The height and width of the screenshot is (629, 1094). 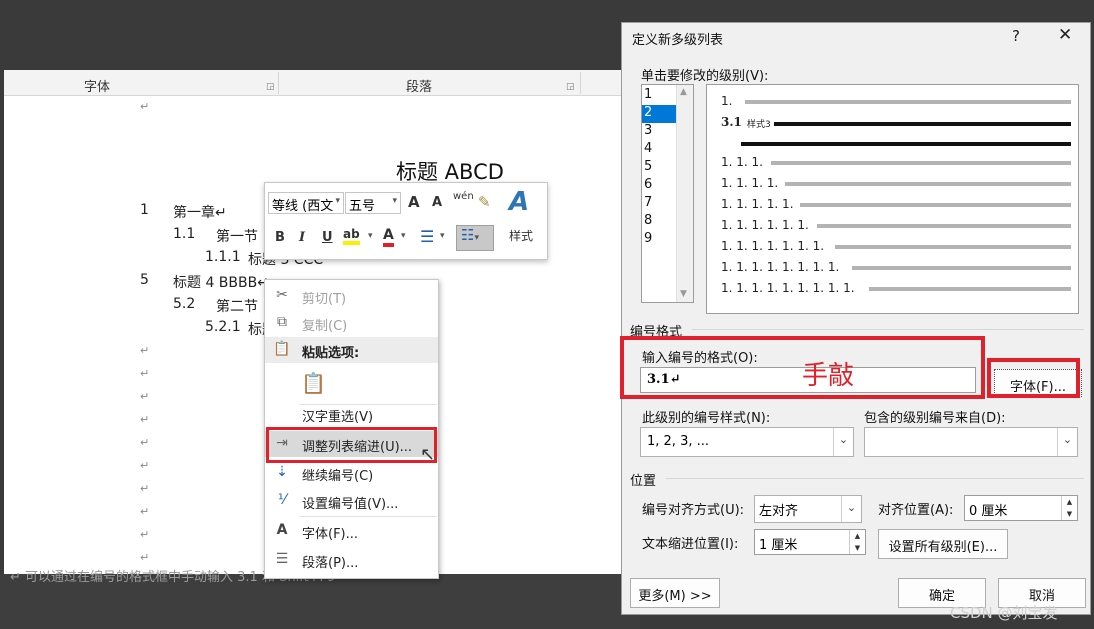 What do you see at coordinates (144, 210) in the screenshot?
I see `outline-number: 1` at bounding box center [144, 210].